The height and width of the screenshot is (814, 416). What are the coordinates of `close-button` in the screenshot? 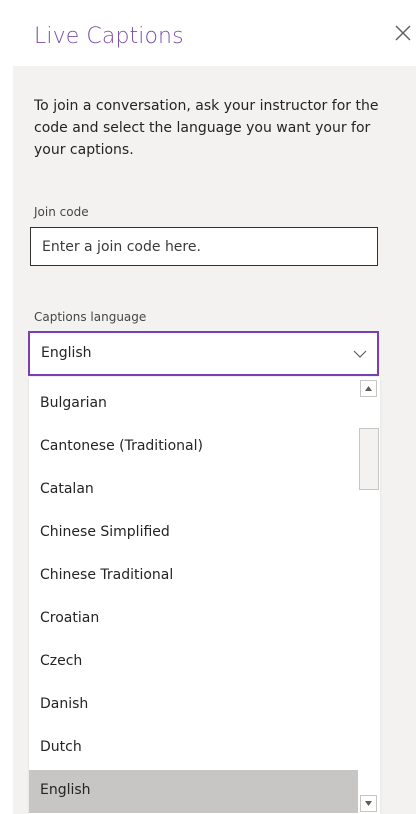 It's located at (403, 33).